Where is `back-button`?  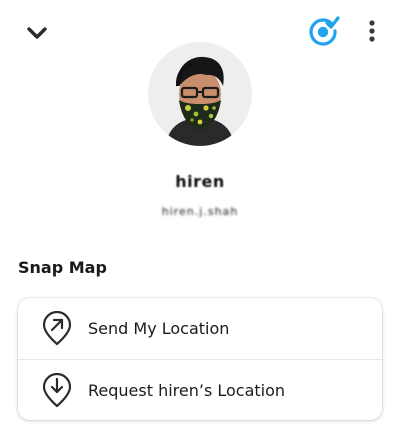 back-button is located at coordinates (37, 33).